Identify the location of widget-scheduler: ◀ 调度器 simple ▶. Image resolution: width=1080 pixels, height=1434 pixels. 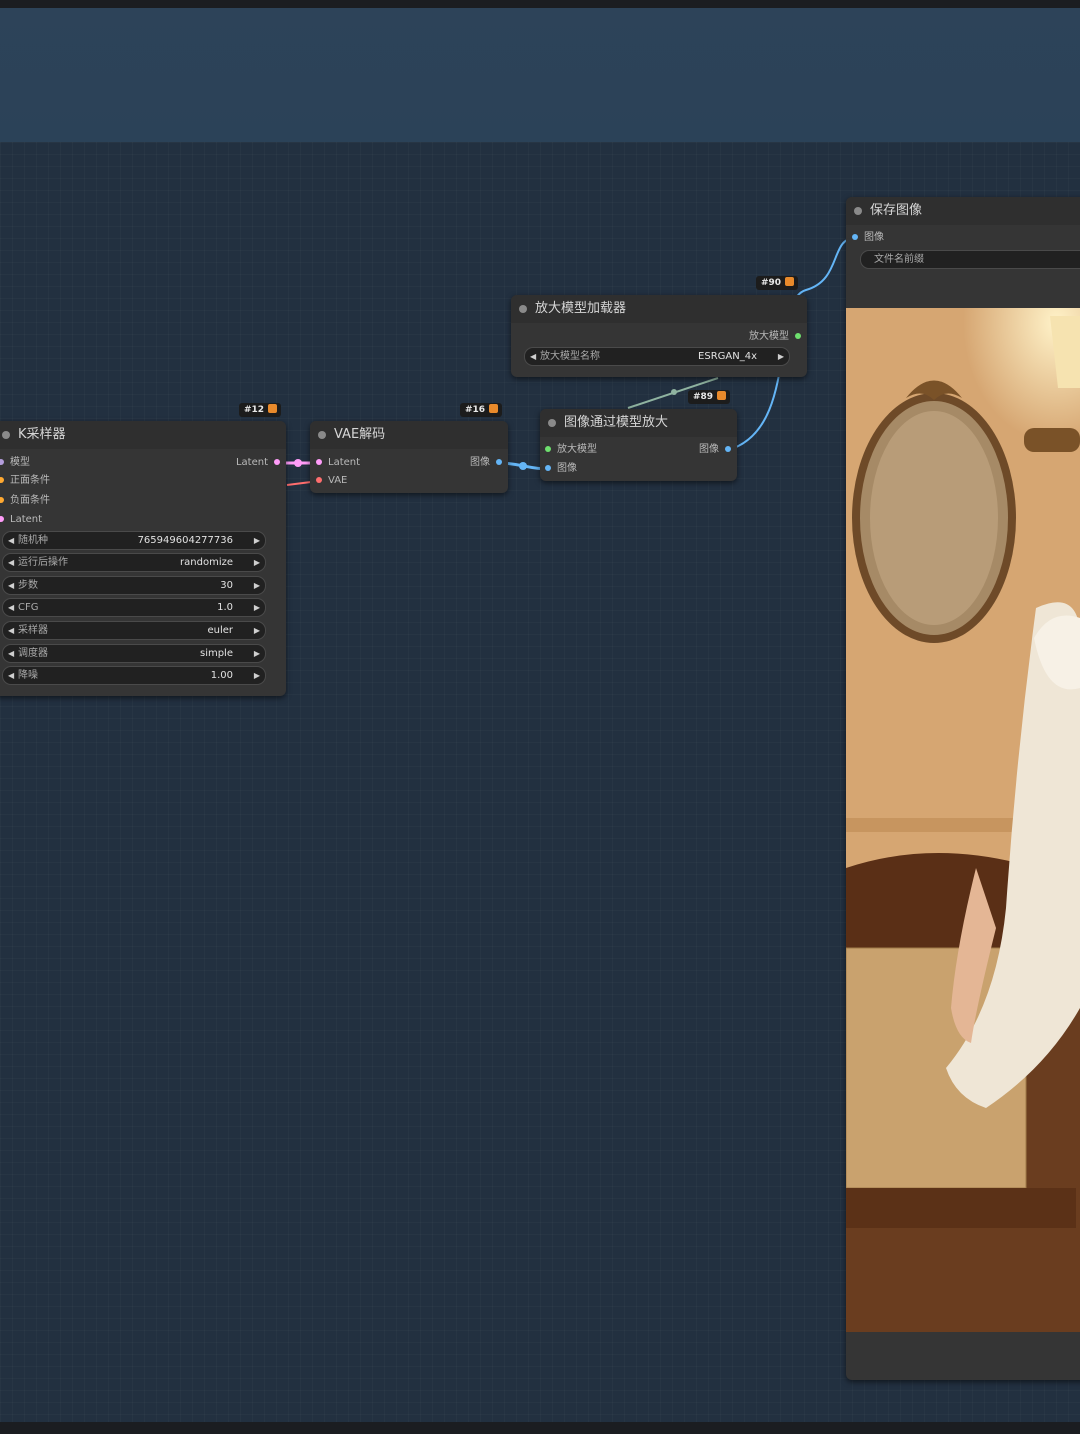
(134, 653).